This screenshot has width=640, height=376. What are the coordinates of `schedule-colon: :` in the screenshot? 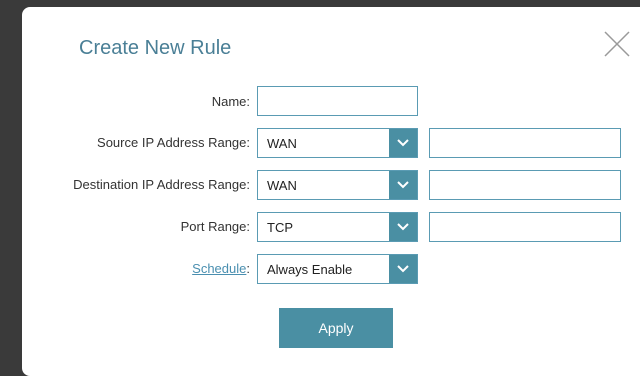 It's located at (248, 268).